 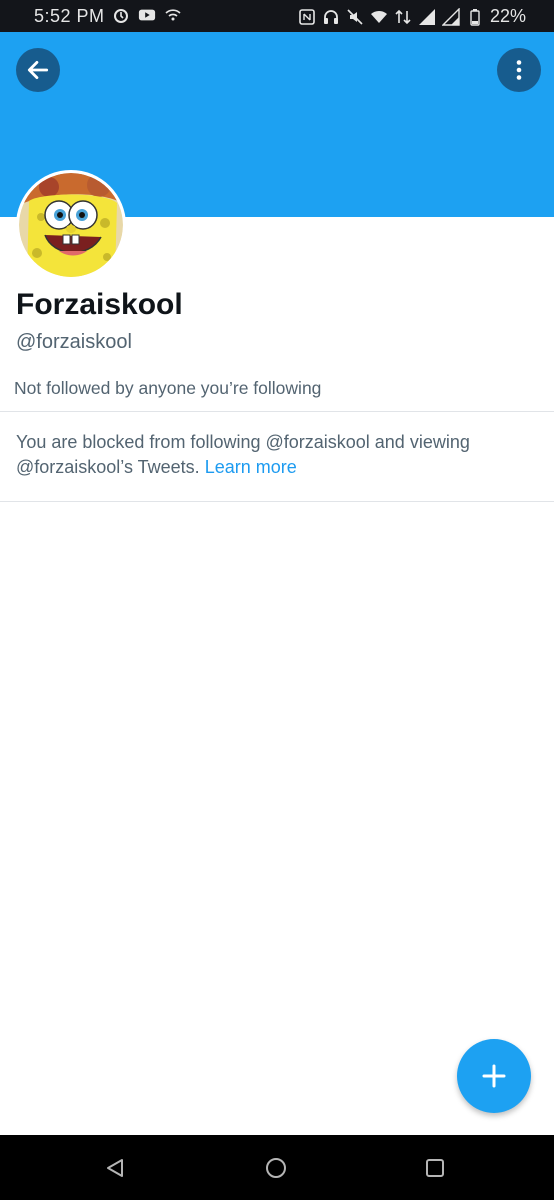 I want to click on circle-home-icon, so click(x=276, y=1168).